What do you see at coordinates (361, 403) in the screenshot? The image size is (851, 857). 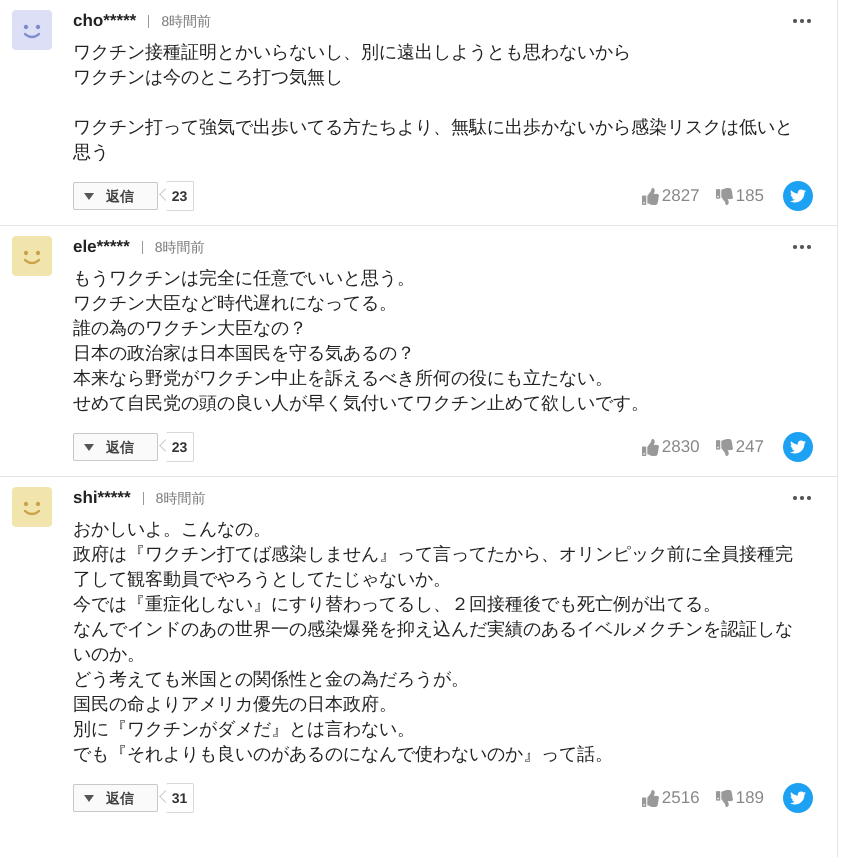 I see `comment-line: せめて自民党の頭の良い人が早く気付いてワクチン止めて欲しいです。` at bounding box center [361, 403].